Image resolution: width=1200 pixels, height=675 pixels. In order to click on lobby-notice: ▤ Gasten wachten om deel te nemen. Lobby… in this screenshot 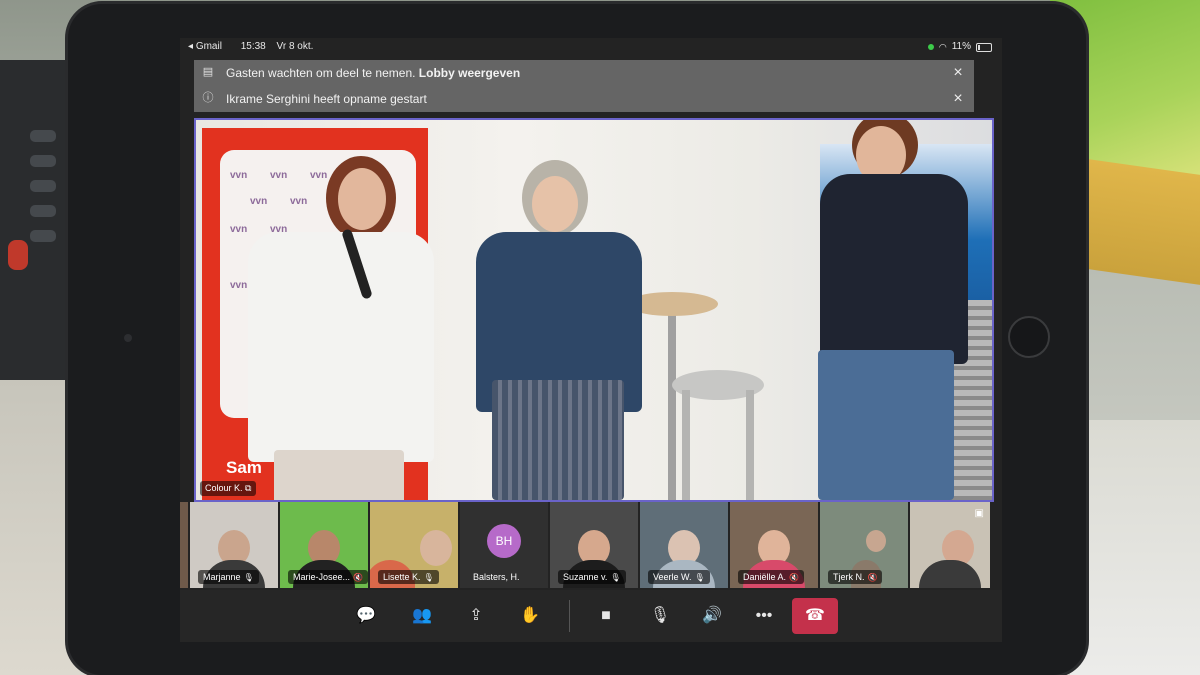, I will do `click(584, 73)`.